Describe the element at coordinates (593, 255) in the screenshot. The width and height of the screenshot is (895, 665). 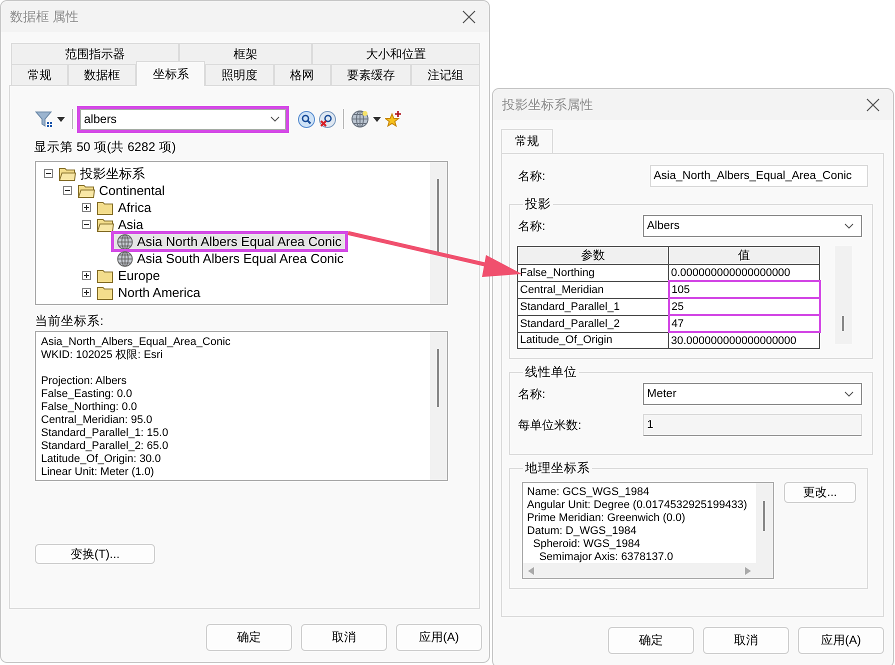
I see `column-header: 参数` at that location.